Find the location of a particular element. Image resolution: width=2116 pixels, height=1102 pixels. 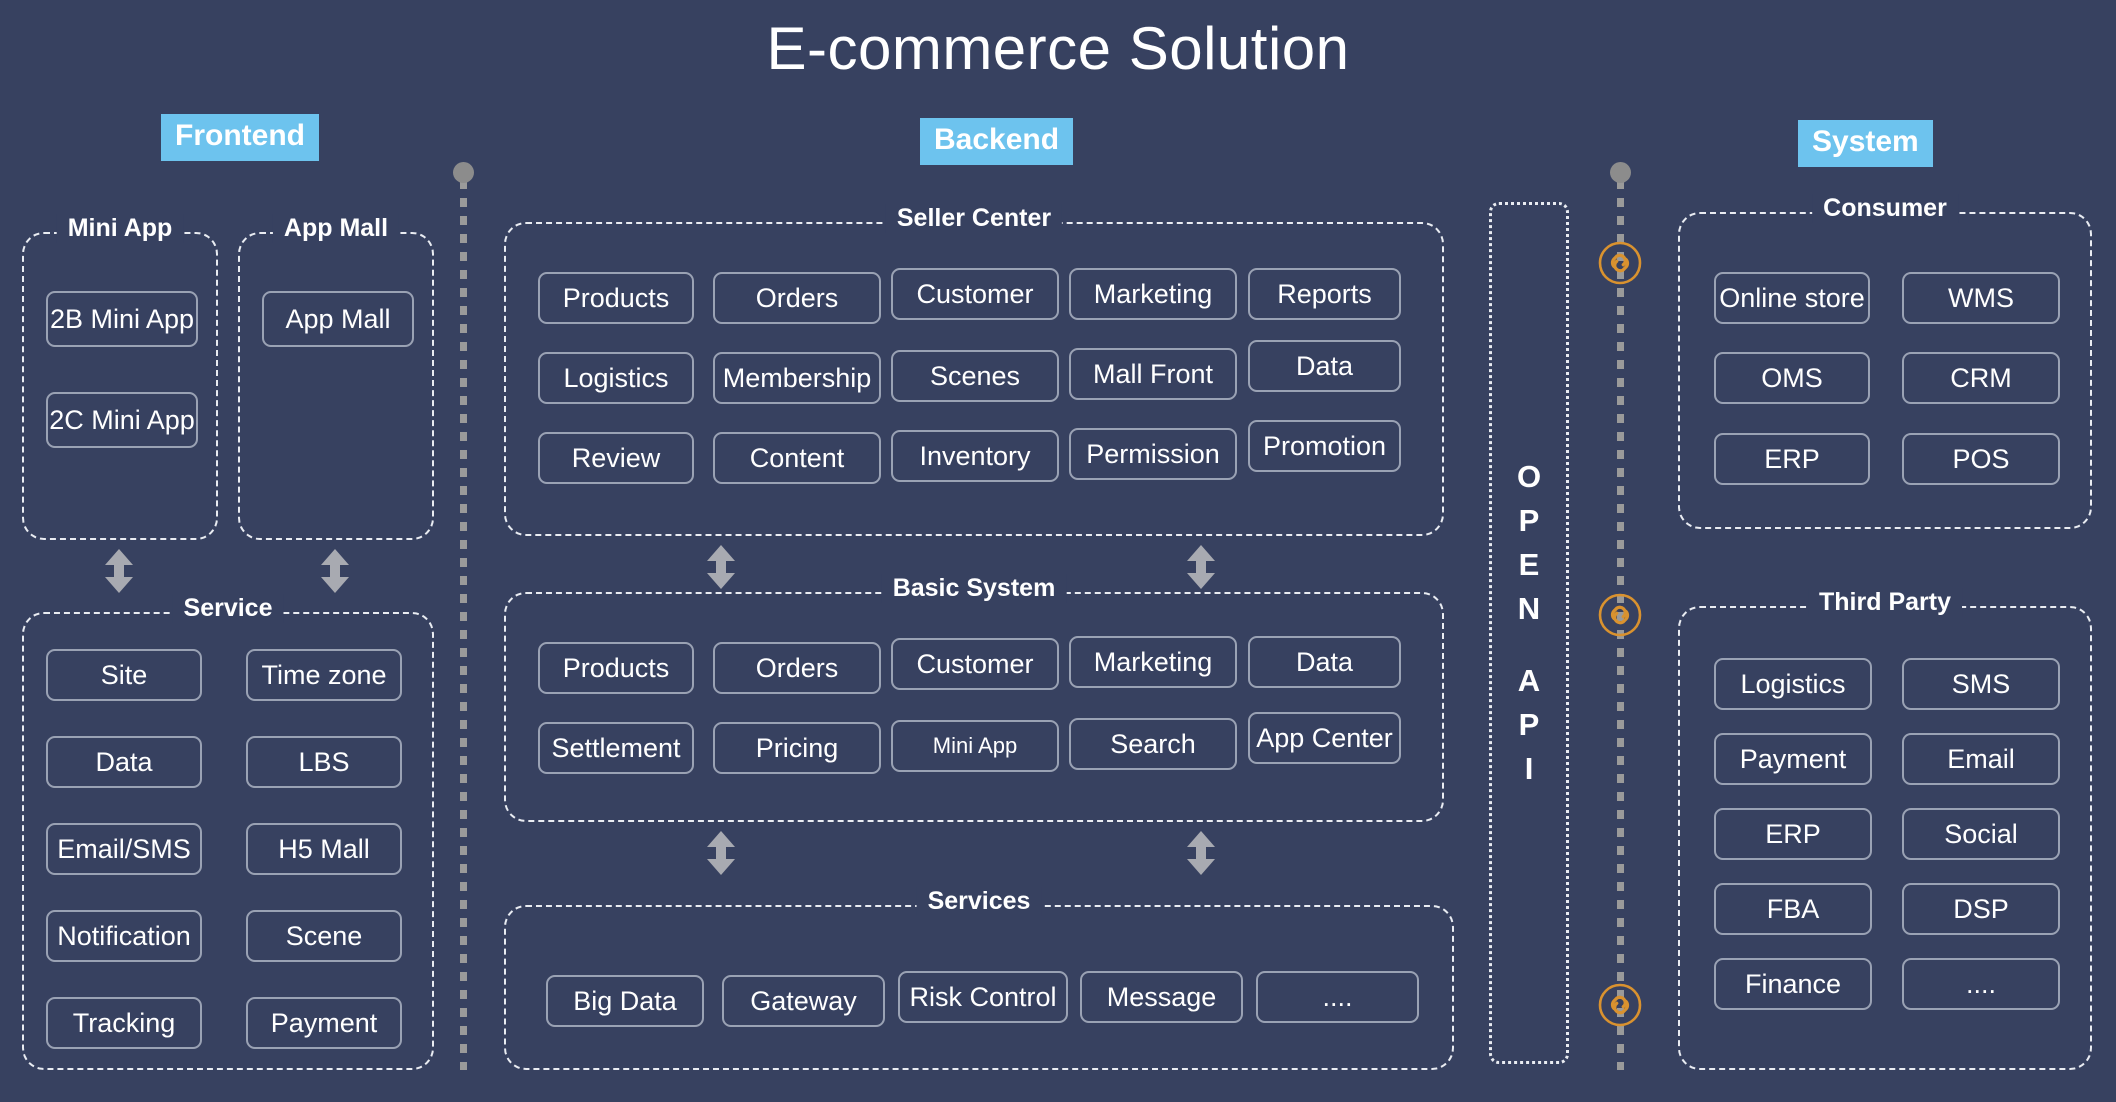

box-third-party-erp: ERP is located at coordinates (1793, 834).